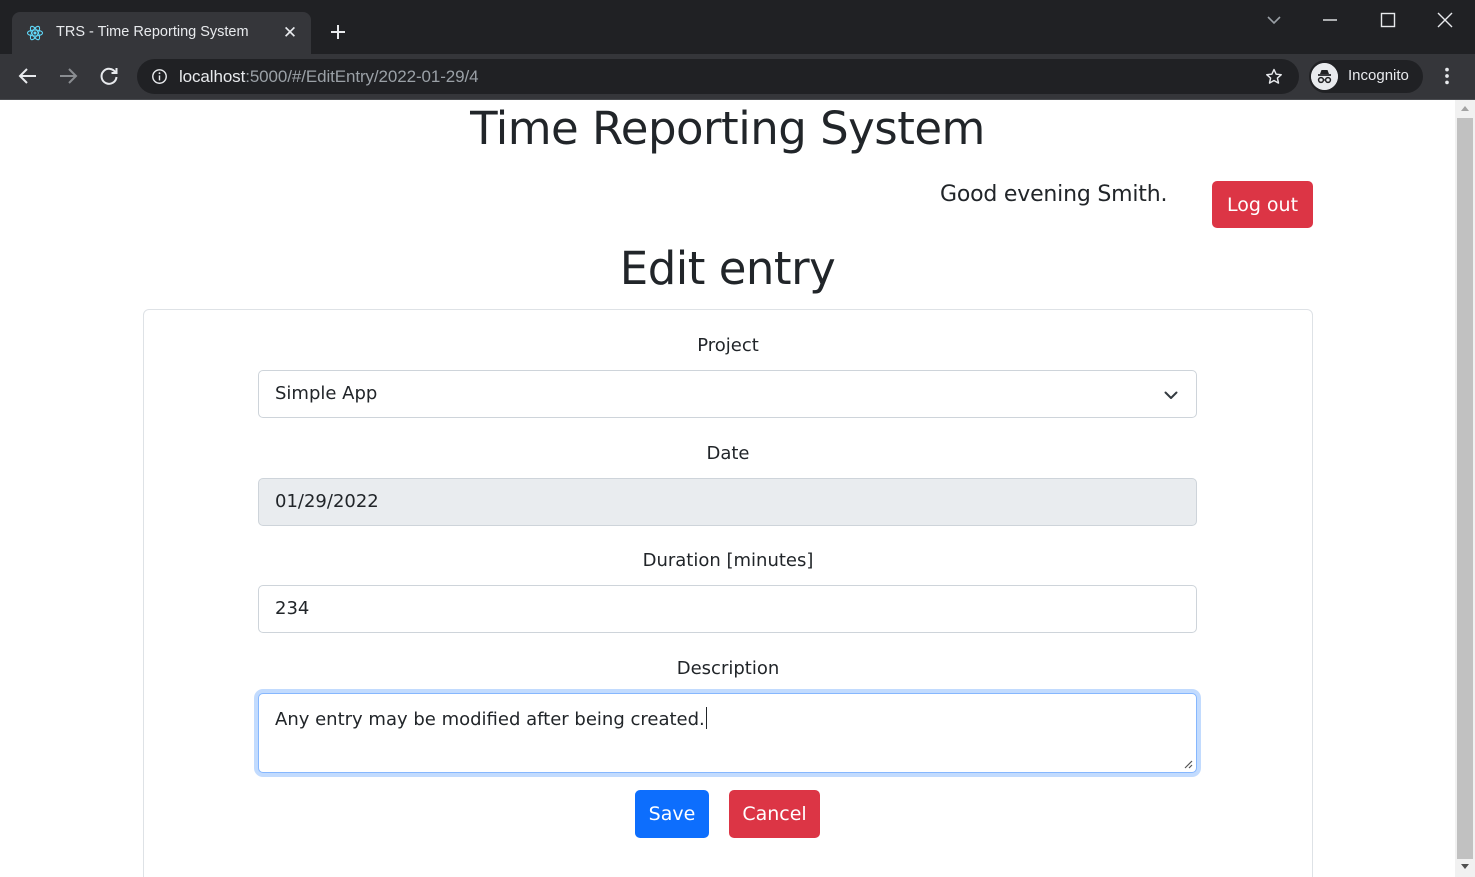 The width and height of the screenshot is (1475, 877). What do you see at coordinates (1054, 194) in the screenshot?
I see `greeting-text: Good evening Smith.` at bounding box center [1054, 194].